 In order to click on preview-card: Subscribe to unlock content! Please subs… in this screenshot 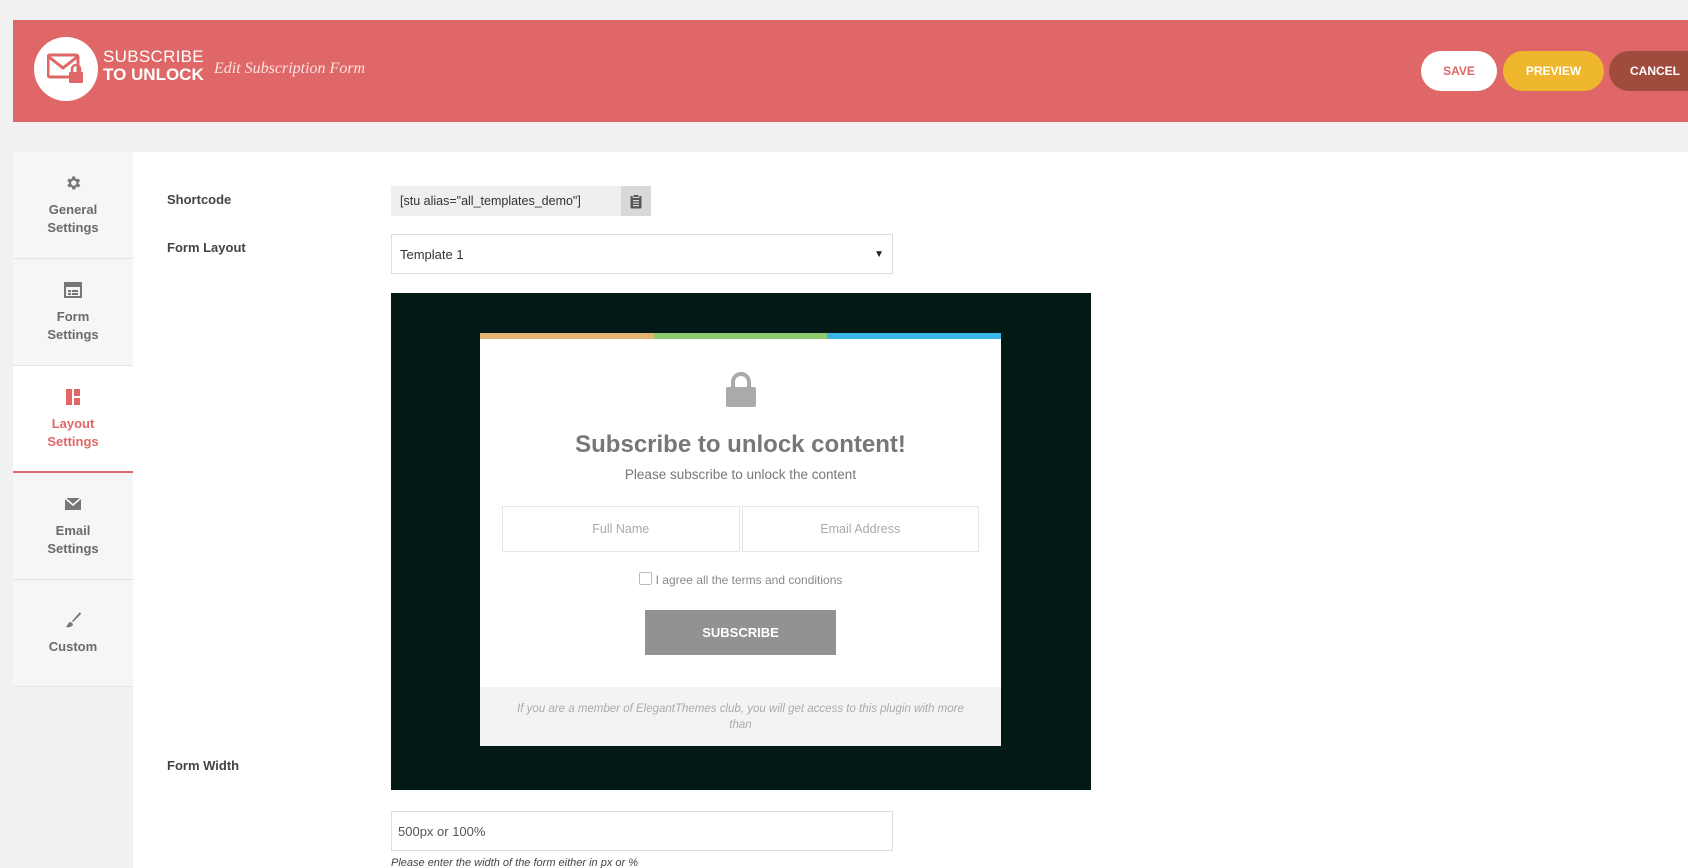, I will do `click(741, 539)`.